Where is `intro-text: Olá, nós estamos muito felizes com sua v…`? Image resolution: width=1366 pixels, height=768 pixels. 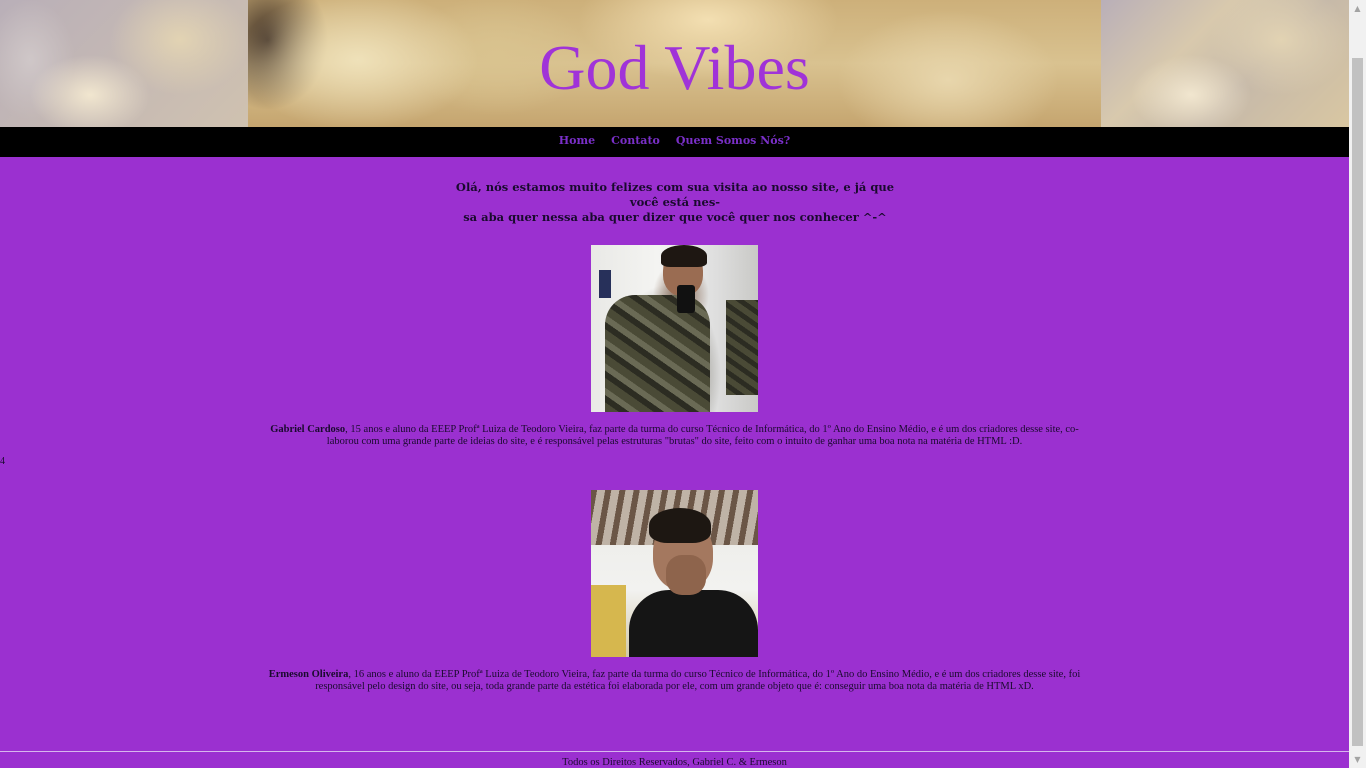
intro-text: Olá, nós estamos muito felizes com sua v… is located at coordinates (675, 202).